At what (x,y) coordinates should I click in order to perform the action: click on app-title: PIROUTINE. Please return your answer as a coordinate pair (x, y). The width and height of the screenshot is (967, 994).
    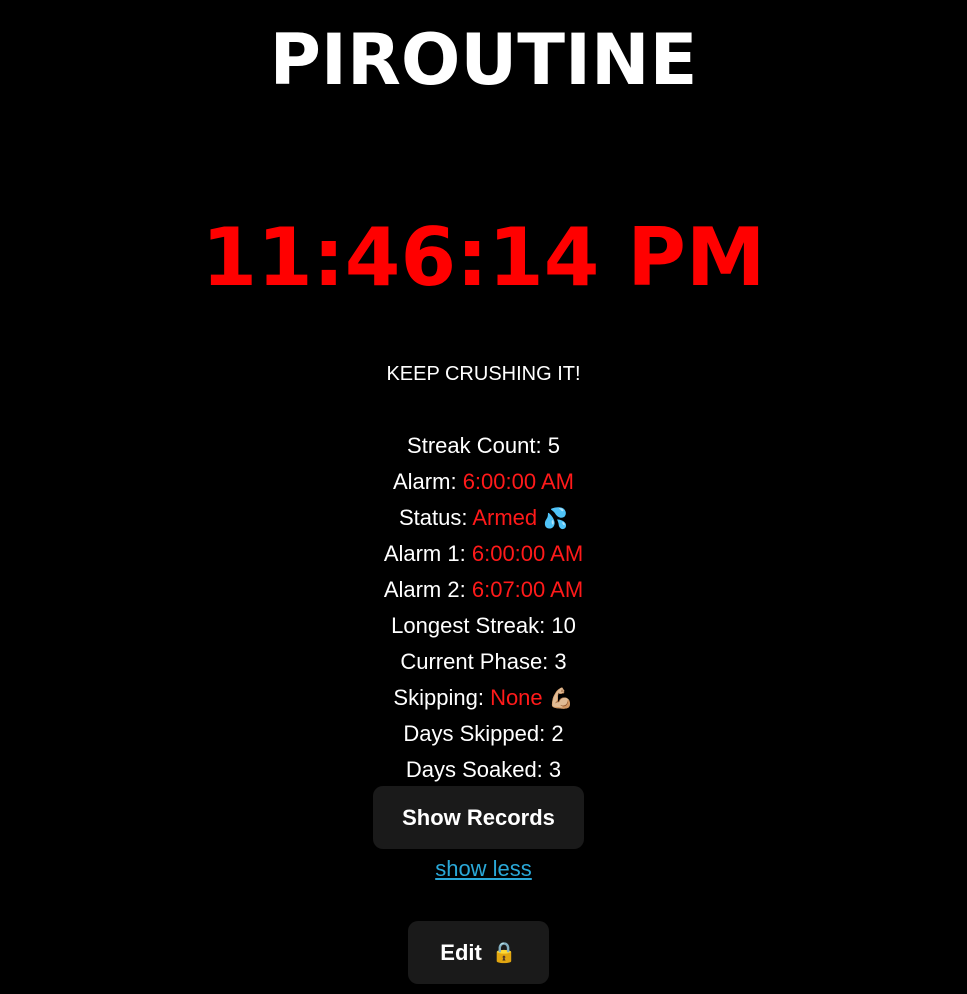
    Looking at the image, I should click on (483, 60).